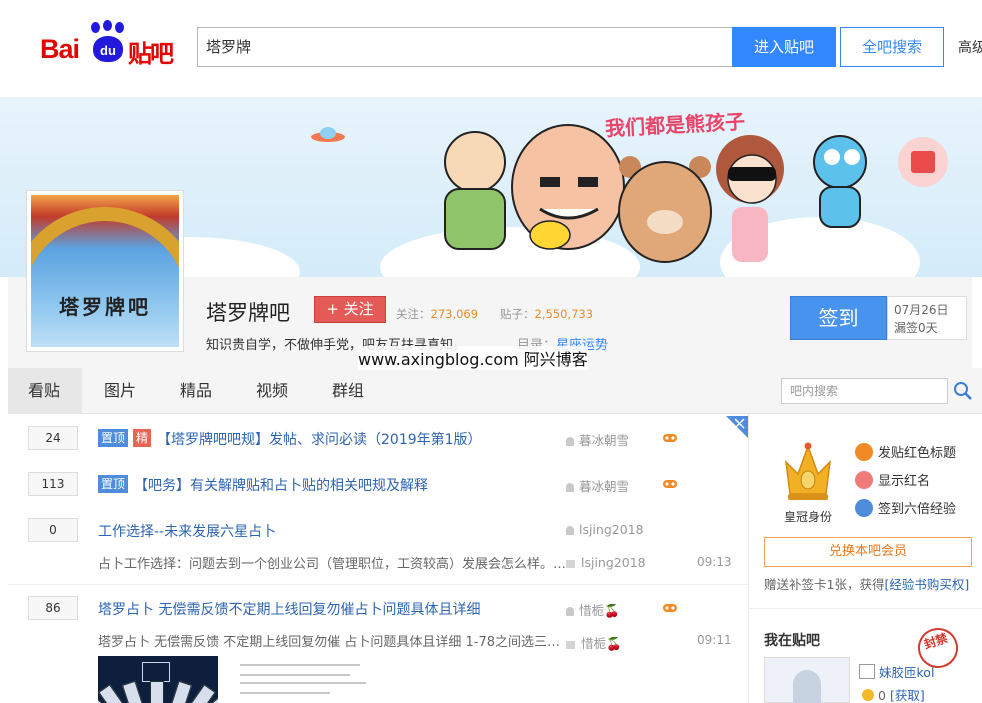 The height and width of the screenshot is (703, 982). I want to click on tab-featured: 精品, so click(196, 391).